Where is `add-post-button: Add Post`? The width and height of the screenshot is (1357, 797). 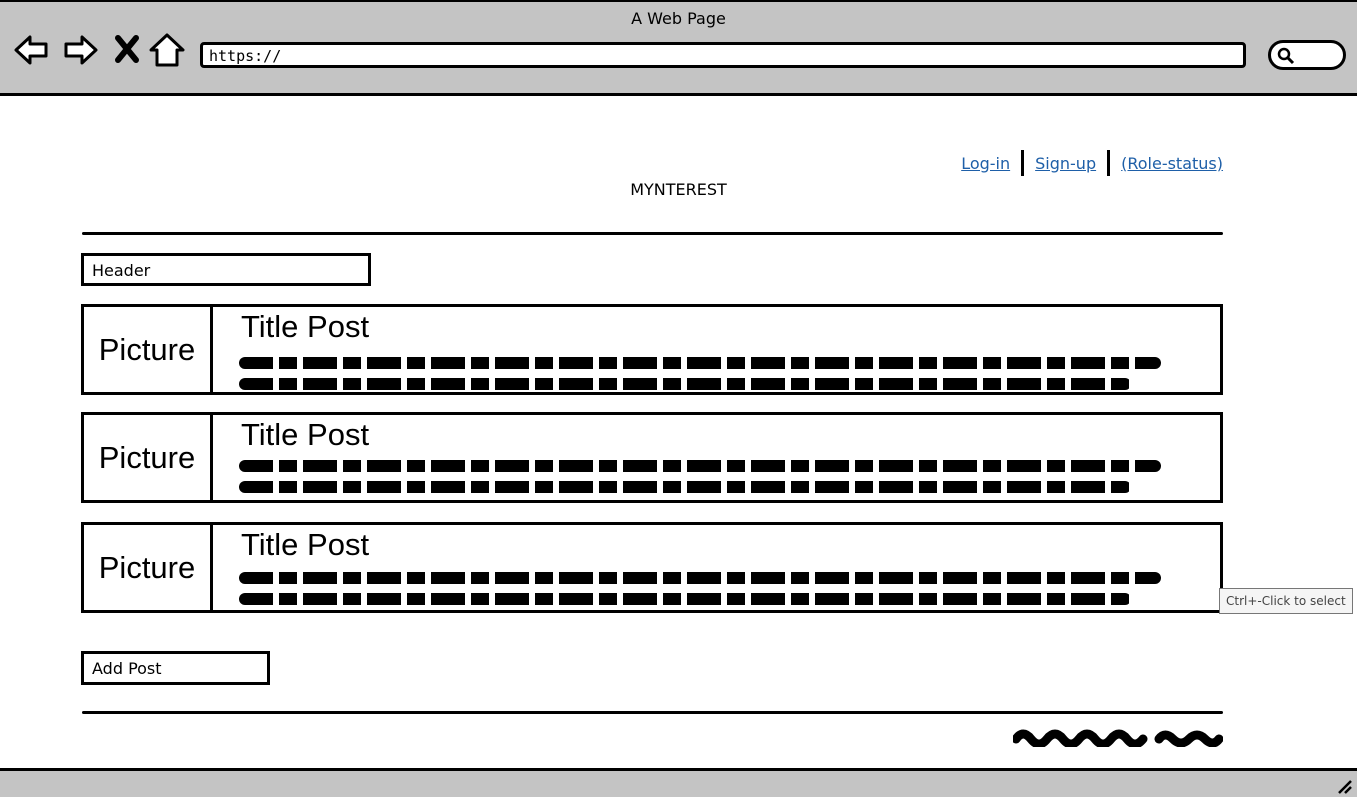
add-post-button: Add Post is located at coordinates (175, 668).